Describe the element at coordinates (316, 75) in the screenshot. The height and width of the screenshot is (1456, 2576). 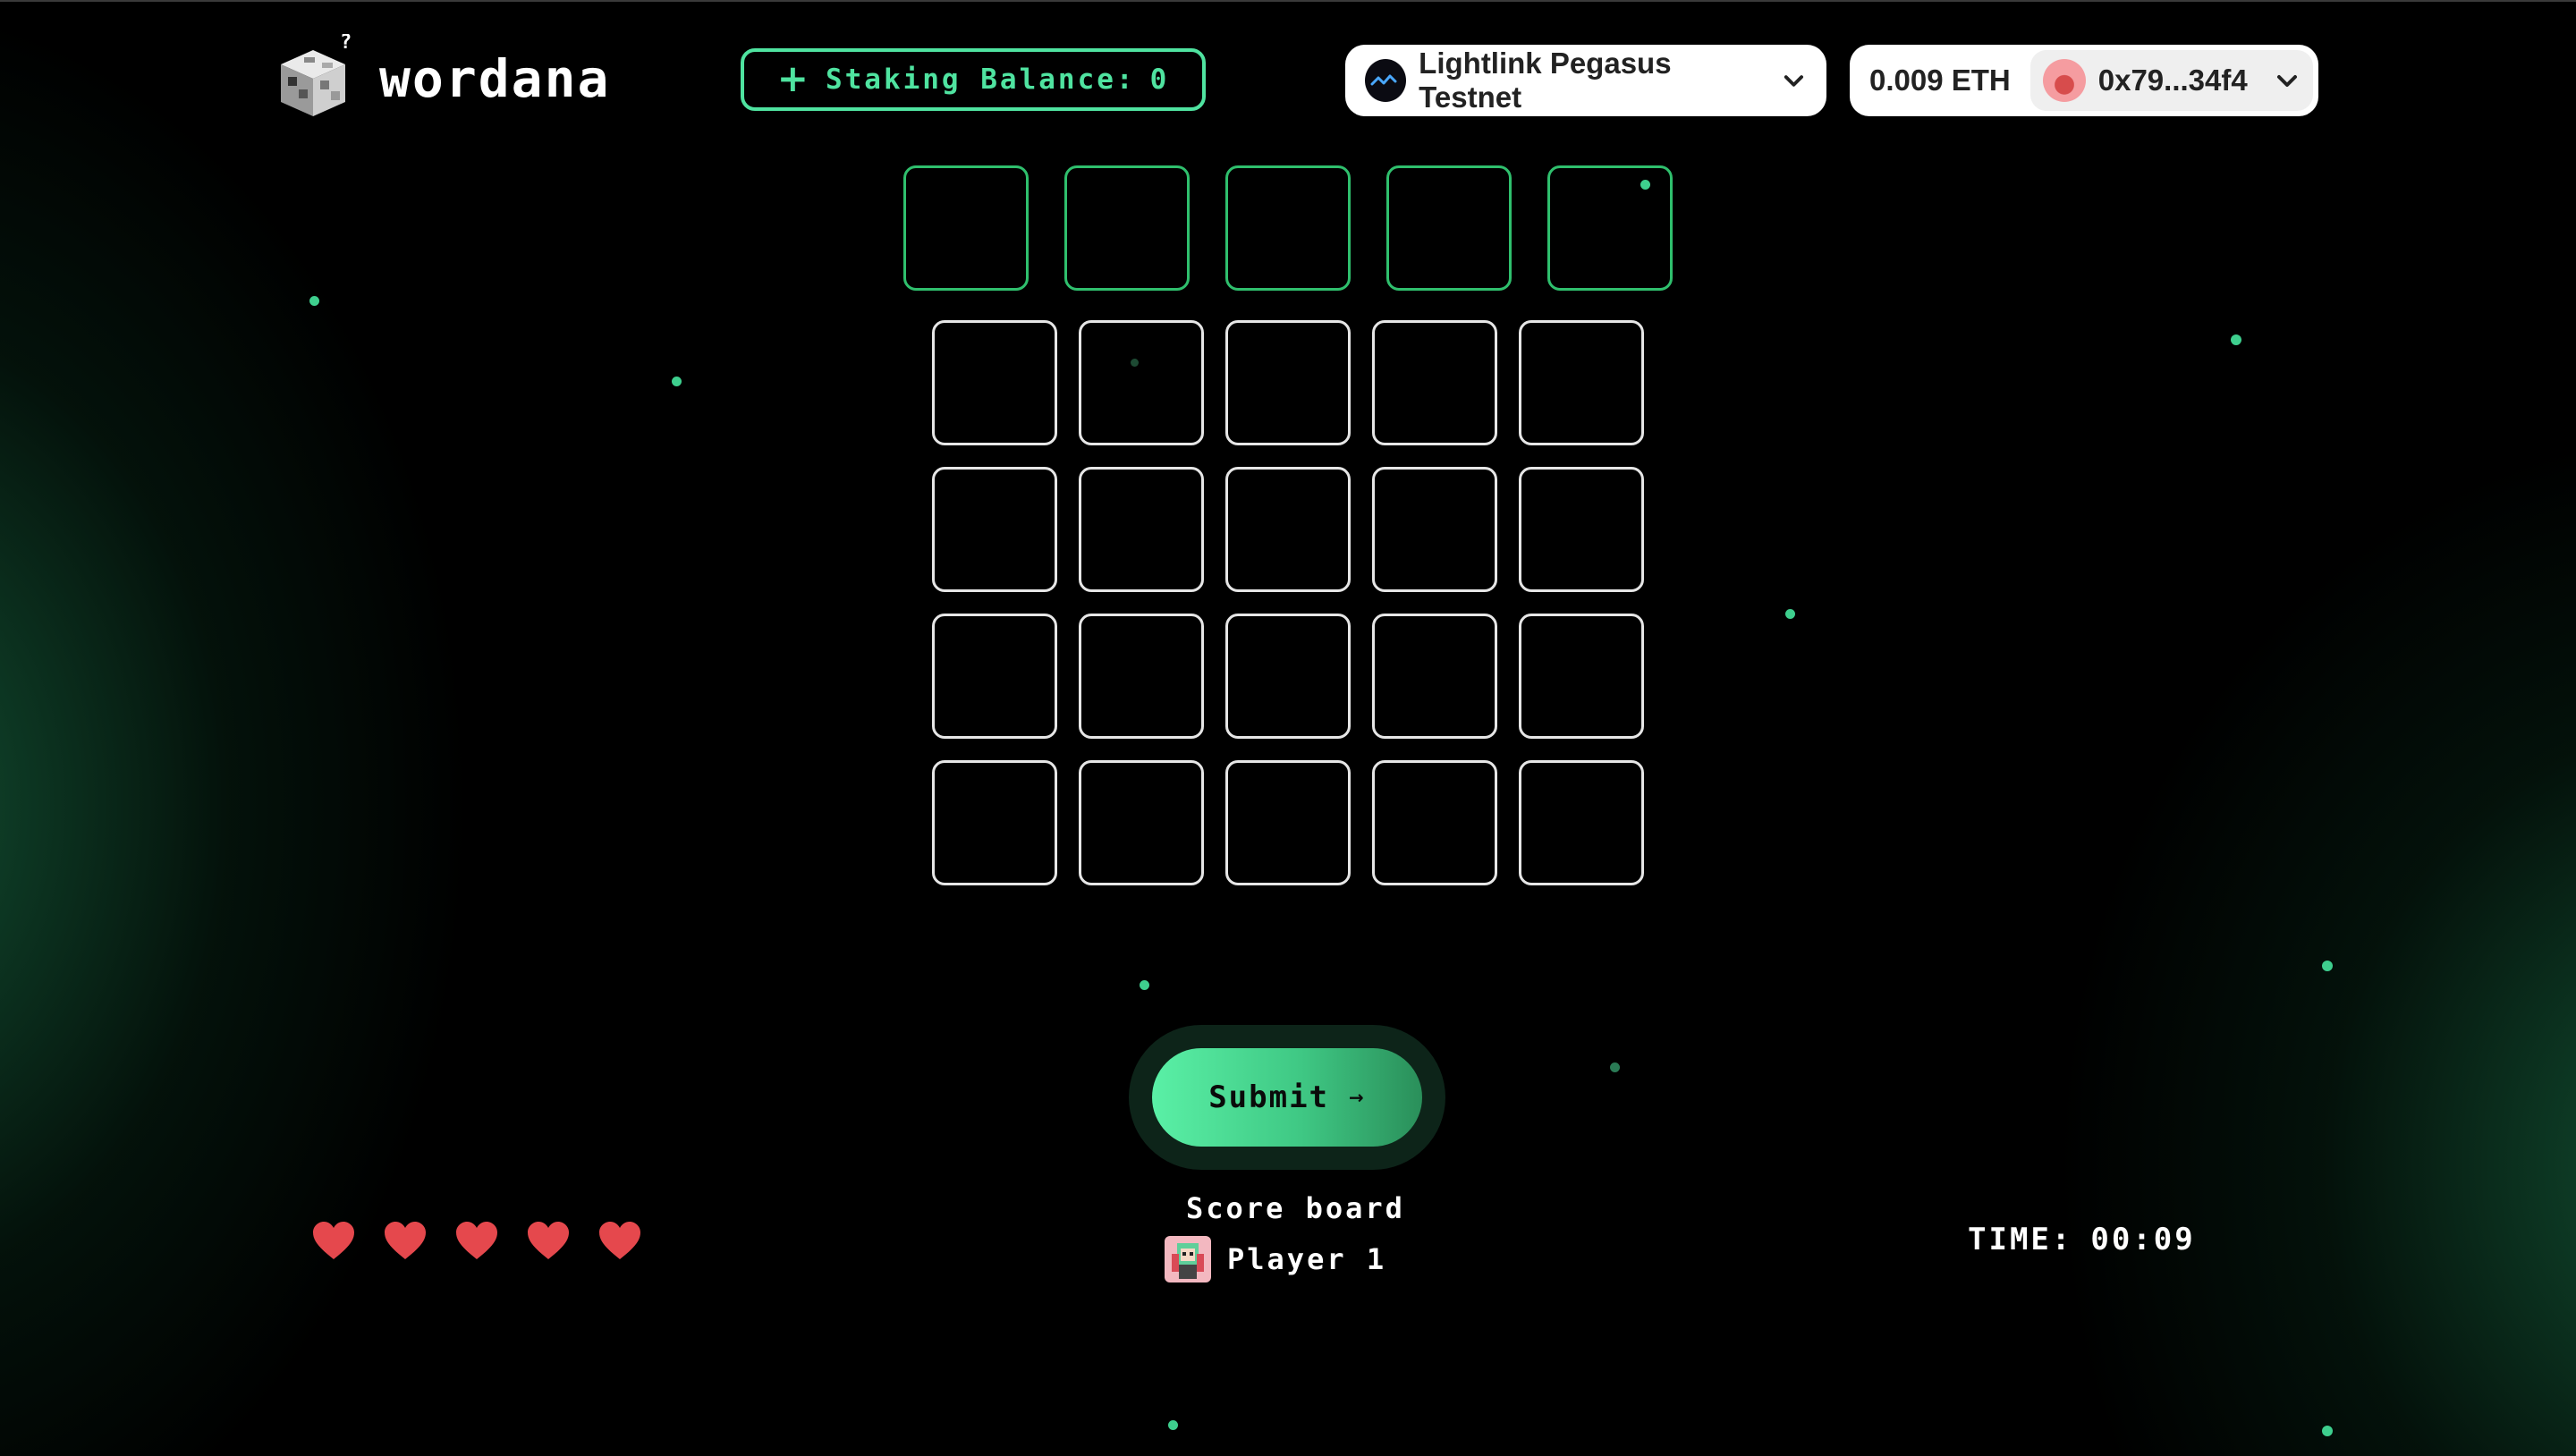
I see `cube-logo-icon: ?` at that location.